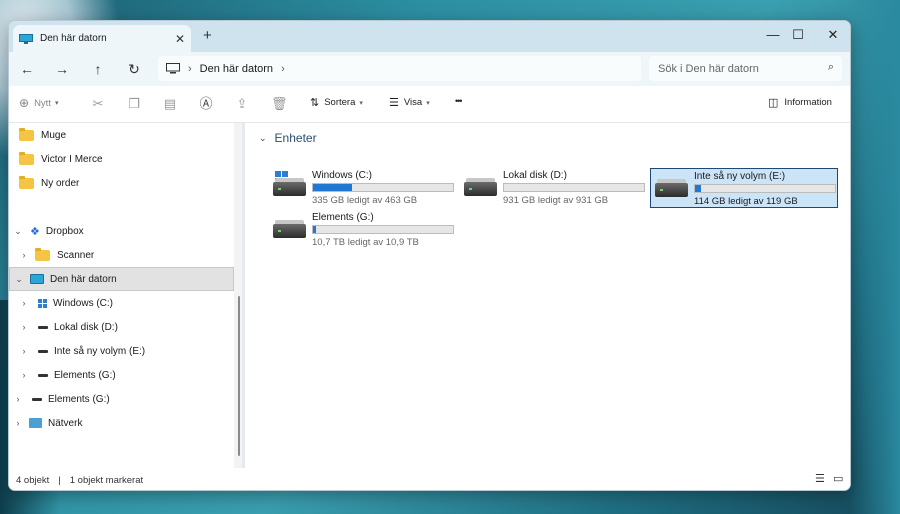 This screenshot has width=900, height=514. I want to click on share-icon: ⇪, so click(242, 104).